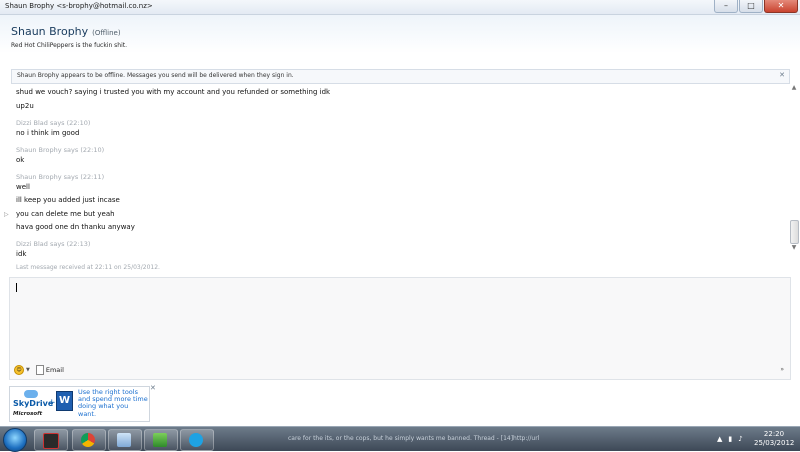  Describe the element at coordinates (740, 439) in the screenshot. I see `volume-icon: ♪` at that location.